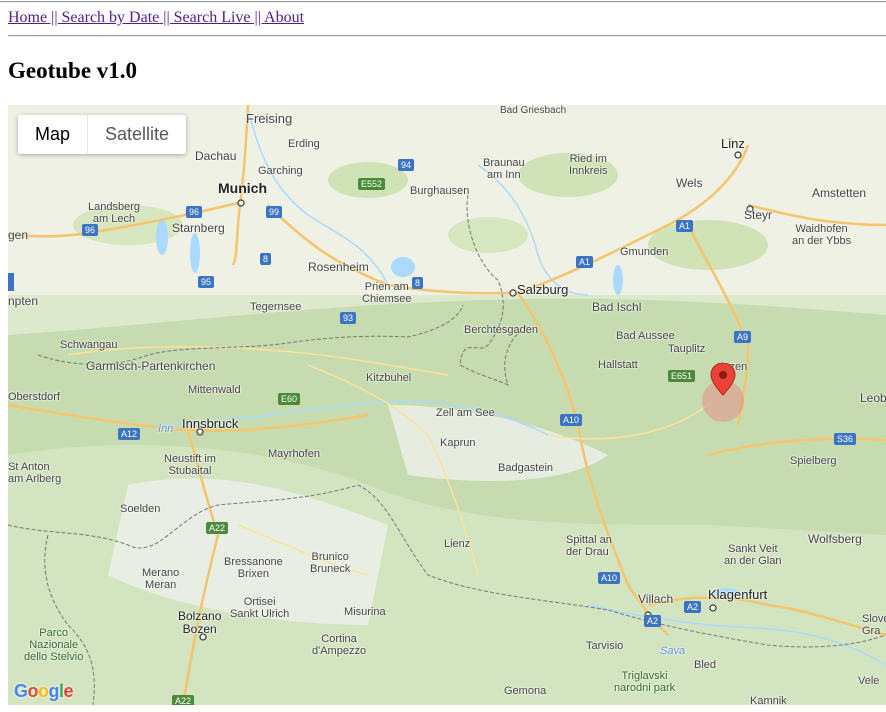  I want to click on map-label: Mittenwald, so click(214, 390).